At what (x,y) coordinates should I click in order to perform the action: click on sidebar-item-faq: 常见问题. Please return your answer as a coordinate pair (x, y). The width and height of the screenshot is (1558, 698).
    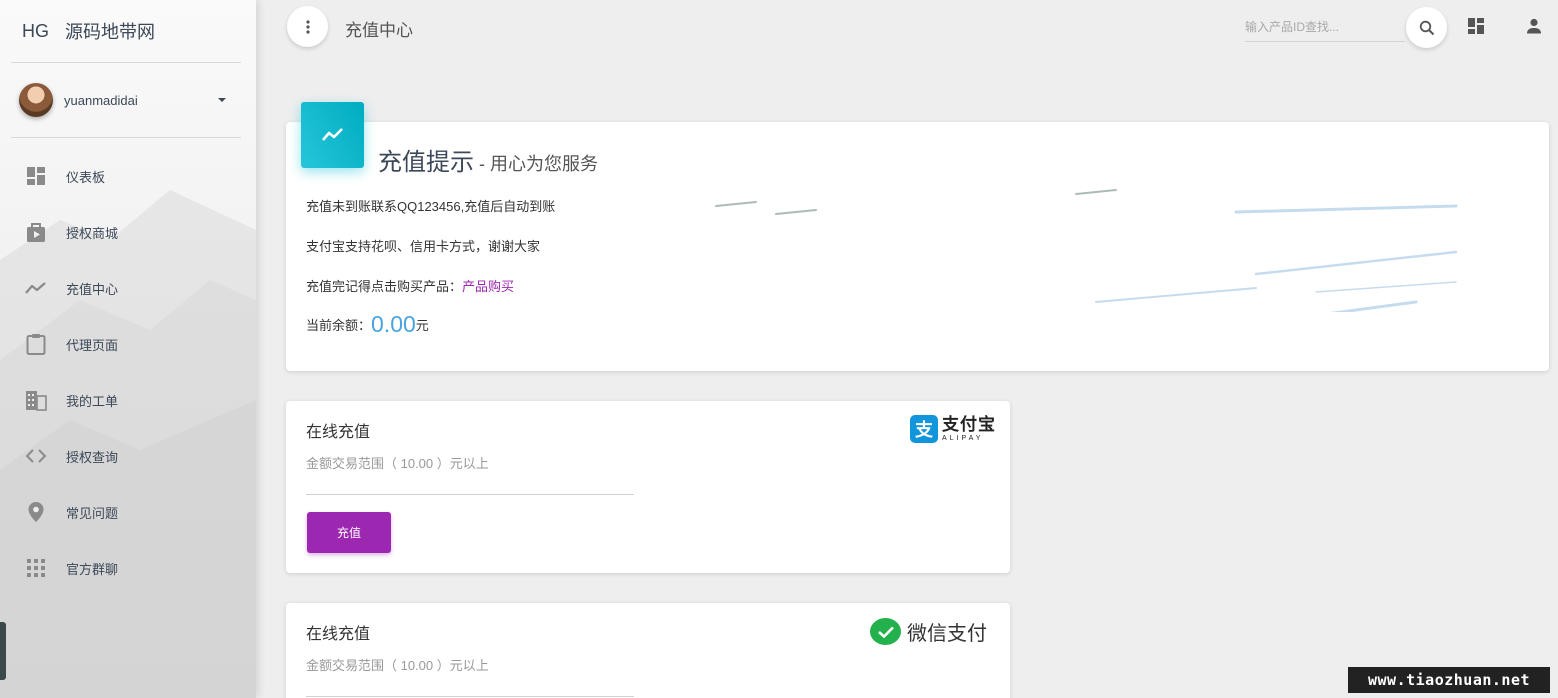
    Looking at the image, I should click on (128, 512).